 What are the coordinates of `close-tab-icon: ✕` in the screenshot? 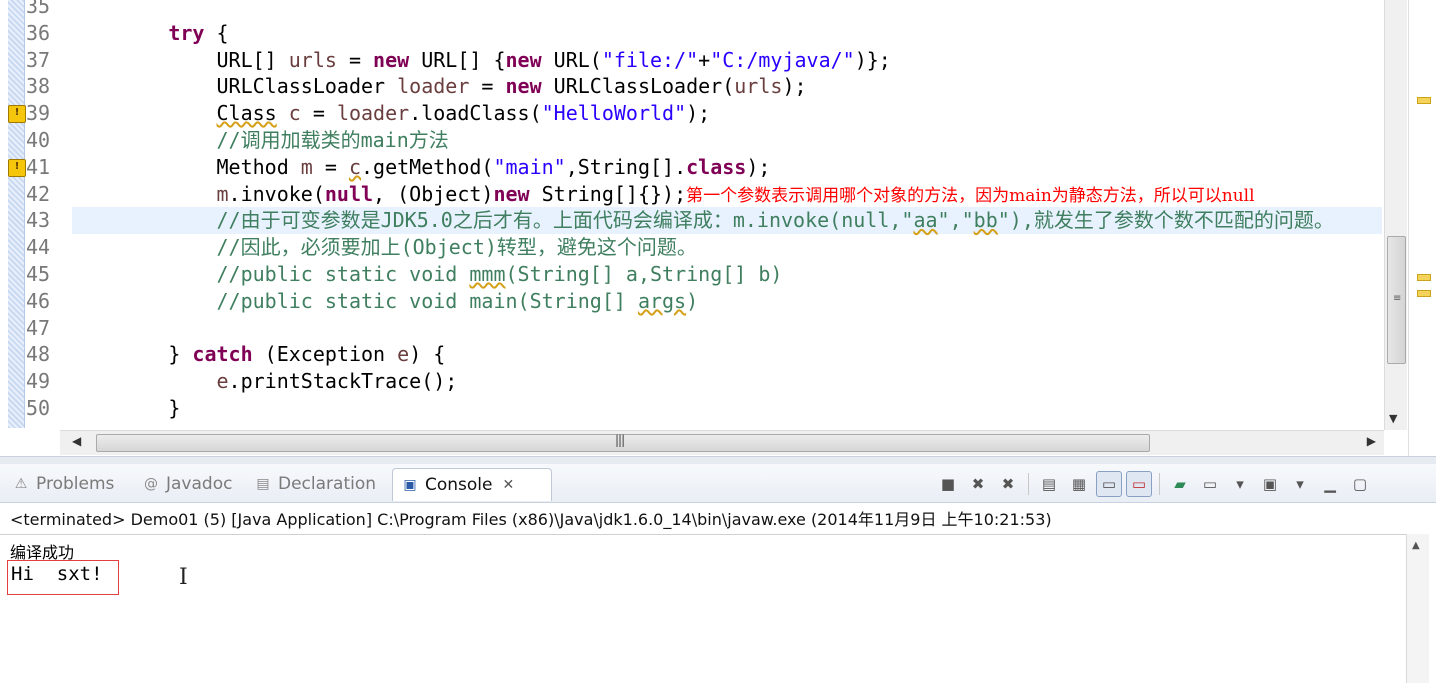 It's located at (509, 485).